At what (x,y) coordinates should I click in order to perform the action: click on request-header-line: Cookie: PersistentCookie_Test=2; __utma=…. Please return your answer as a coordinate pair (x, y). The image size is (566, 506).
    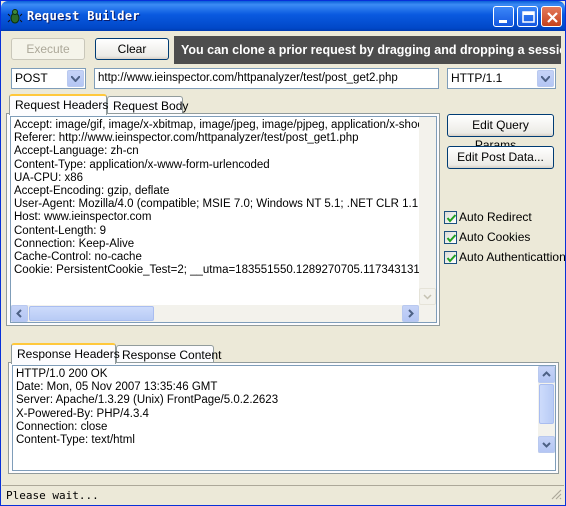
    Looking at the image, I should click on (225, 270).